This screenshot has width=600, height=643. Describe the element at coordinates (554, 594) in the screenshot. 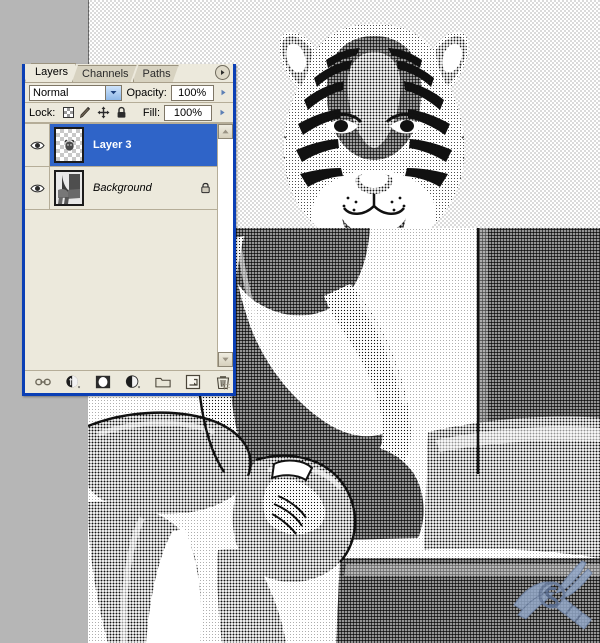

I see `watermark-logo` at that location.